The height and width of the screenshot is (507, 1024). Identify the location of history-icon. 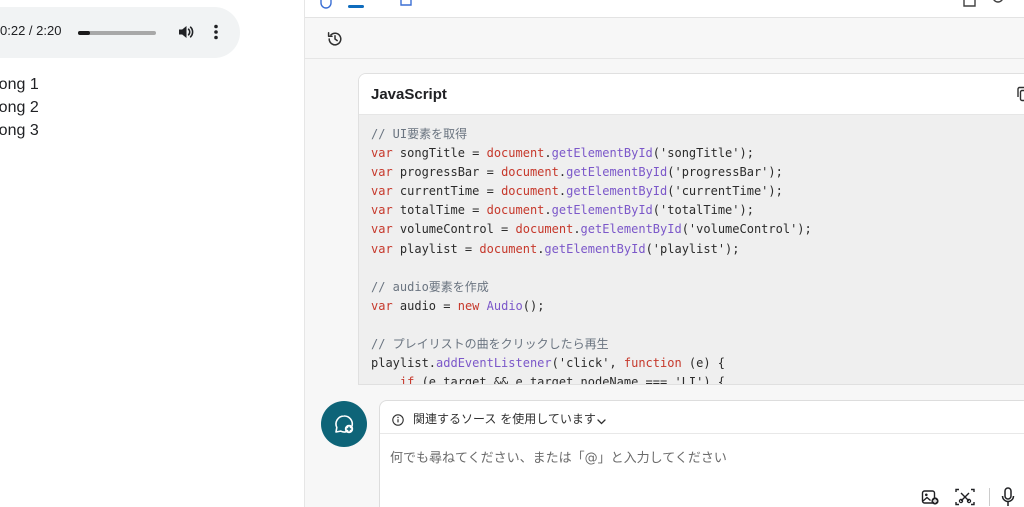
(335, 39).